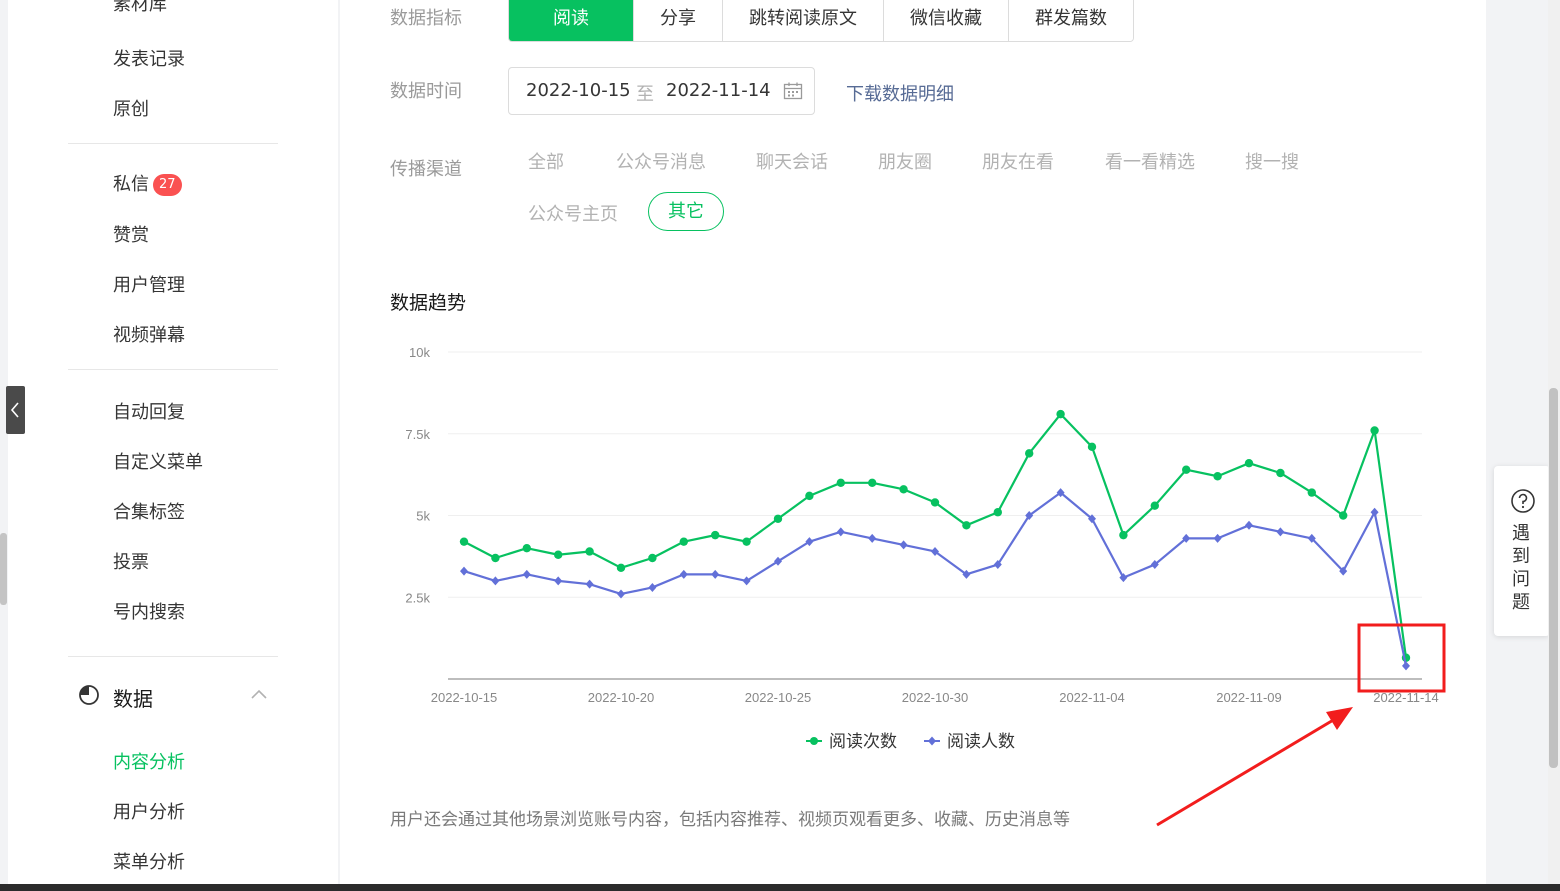 The height and width of the screenshot is (891, 1560). I want to click on channel-account-homepage: 公众号主页, so click(573, 213).